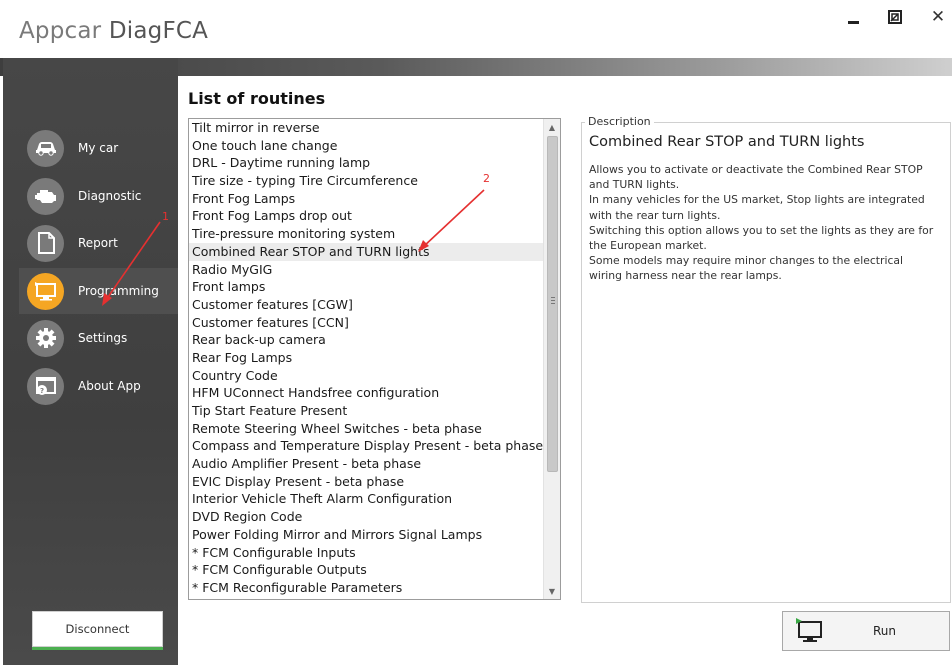 The width and height of the screenshot is (952, 665). I want to click on list-item: Radio MyGIG, so click(366, 270).